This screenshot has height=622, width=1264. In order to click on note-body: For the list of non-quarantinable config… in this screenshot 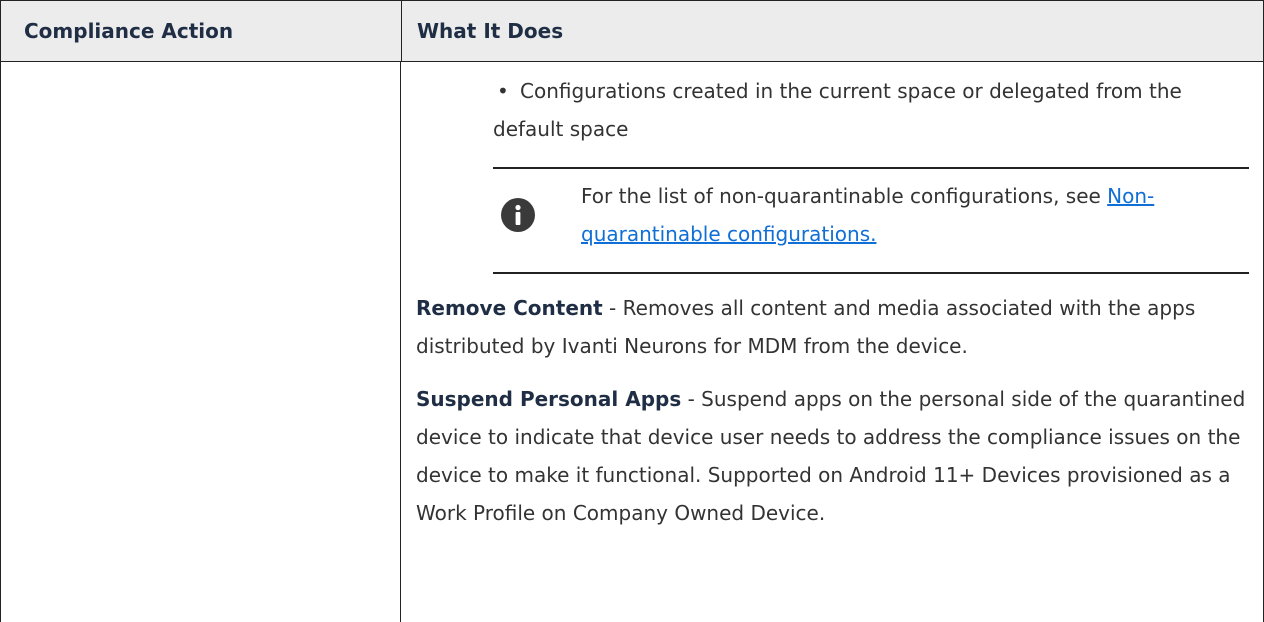, I will do `click(844, 196)`.